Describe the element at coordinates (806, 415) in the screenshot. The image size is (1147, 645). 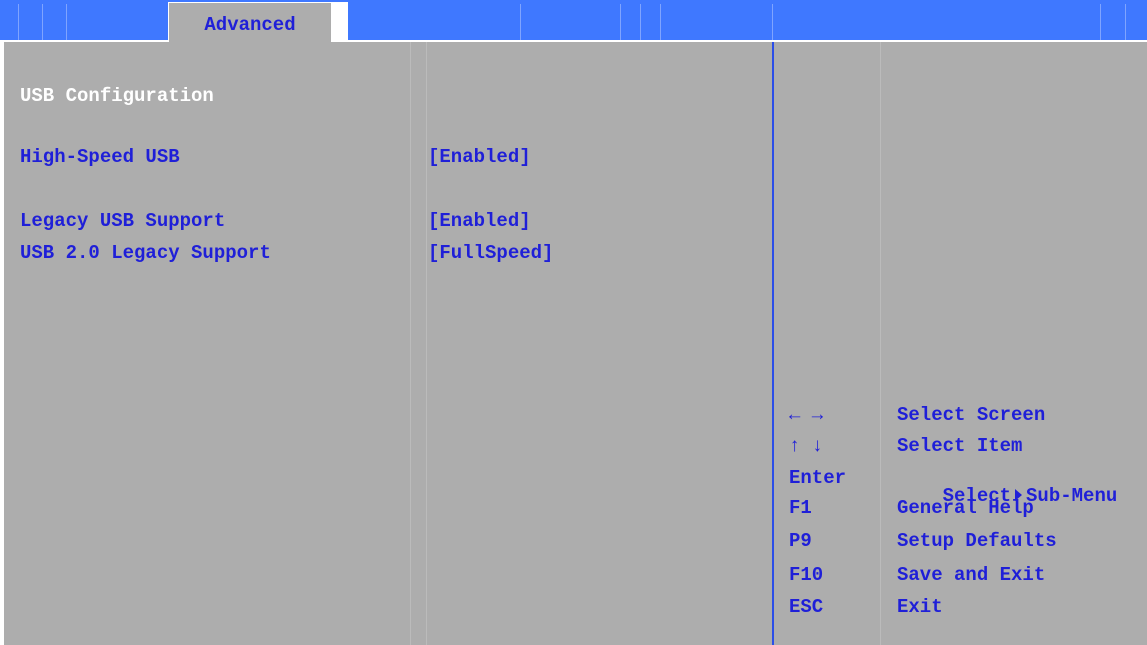
I see `left-right-arrow-icon: ← →` at that location.